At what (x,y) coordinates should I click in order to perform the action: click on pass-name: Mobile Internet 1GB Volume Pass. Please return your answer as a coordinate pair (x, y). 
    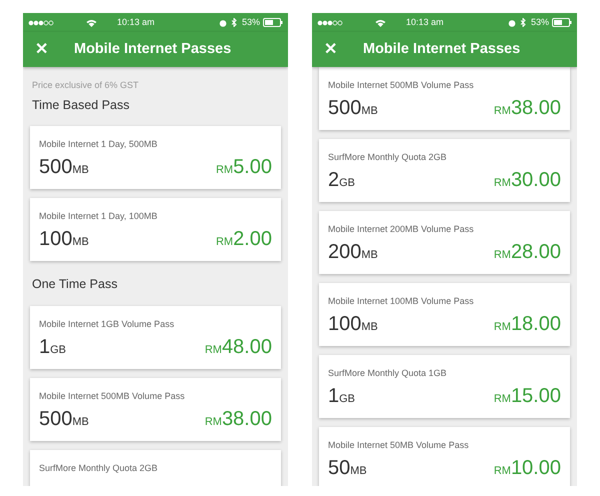
    Looking at the image, I should click on (107, 324).